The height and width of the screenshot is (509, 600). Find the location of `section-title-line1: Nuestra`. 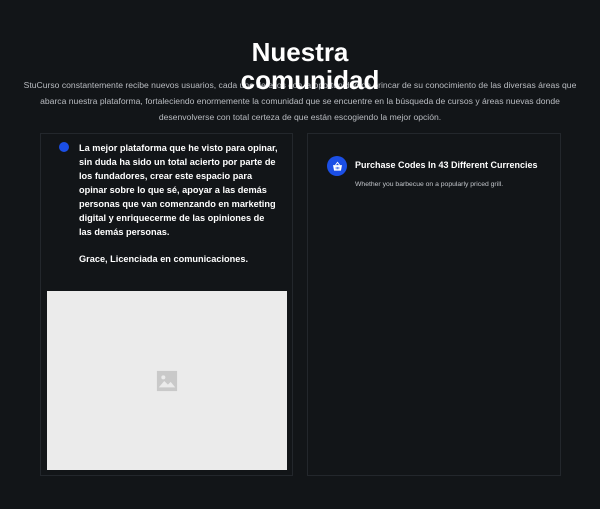

section-title-line1: Nuestra is located at coordinates (300, 52).